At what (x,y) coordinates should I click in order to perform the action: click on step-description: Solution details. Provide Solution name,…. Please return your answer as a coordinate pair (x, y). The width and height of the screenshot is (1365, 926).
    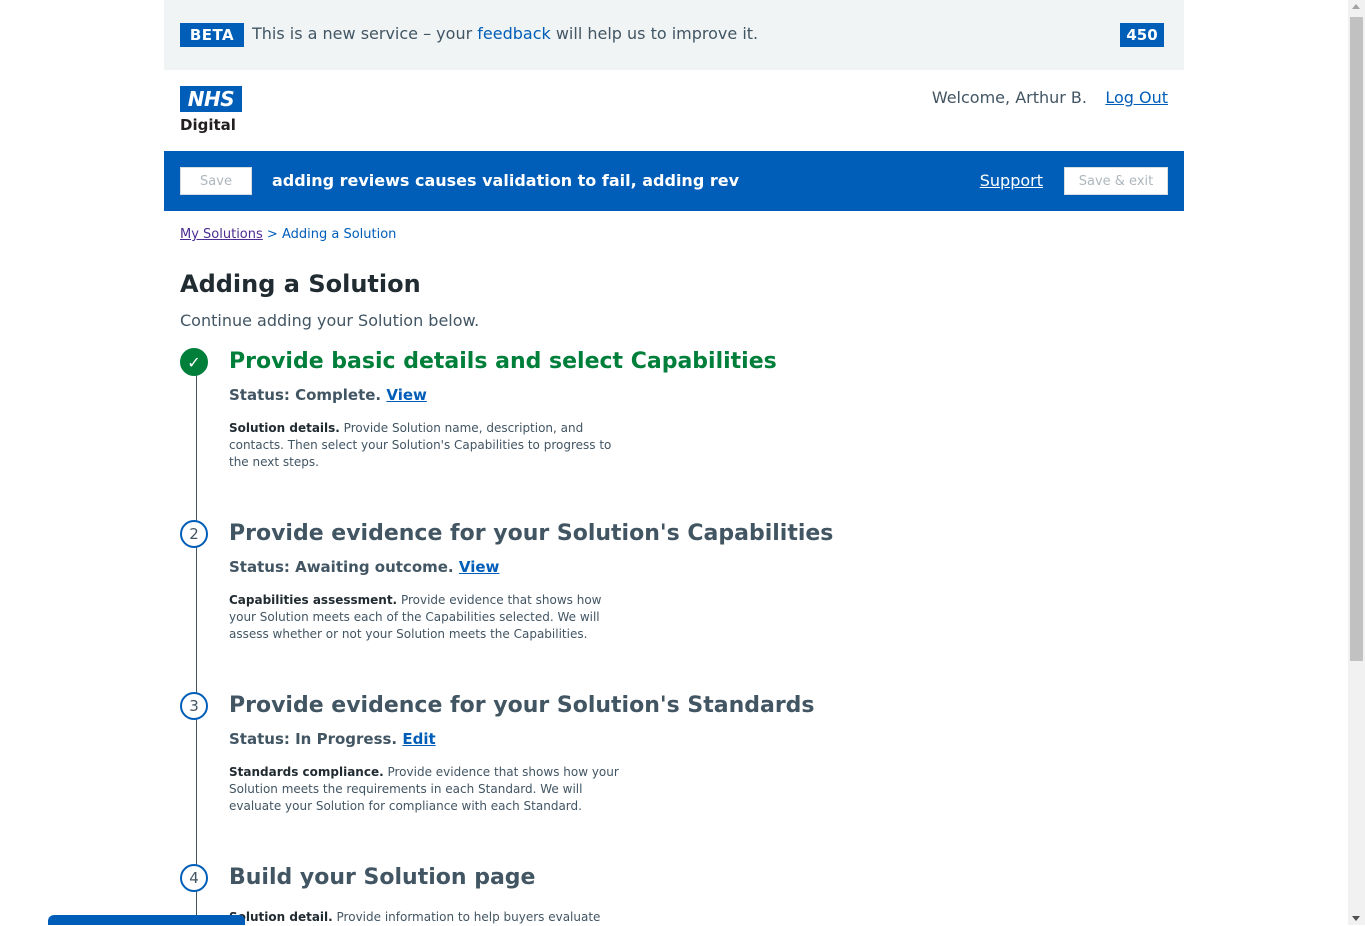
    Looking at the image, I should click on (429, 445).